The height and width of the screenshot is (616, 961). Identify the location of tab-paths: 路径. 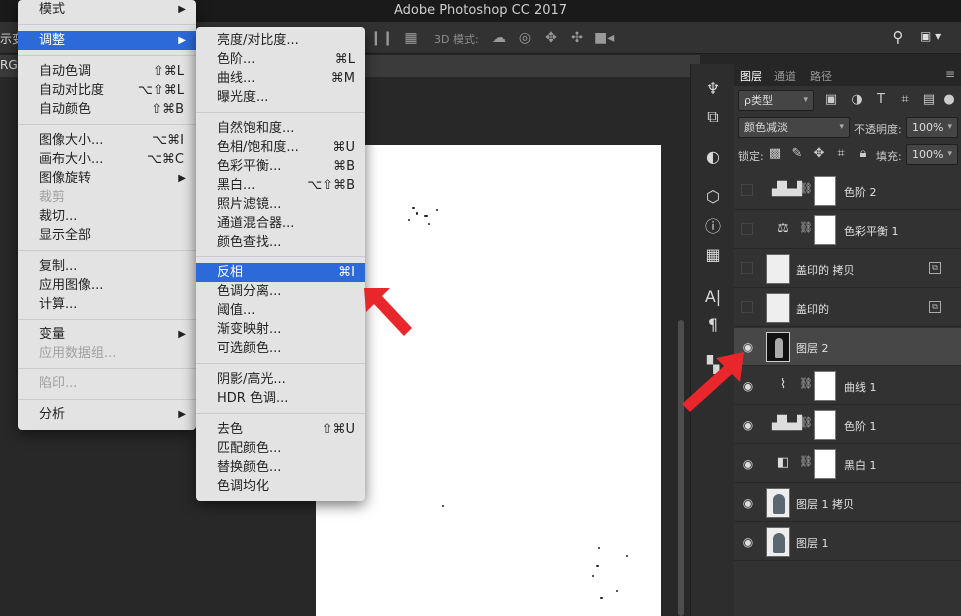
(821, 76).